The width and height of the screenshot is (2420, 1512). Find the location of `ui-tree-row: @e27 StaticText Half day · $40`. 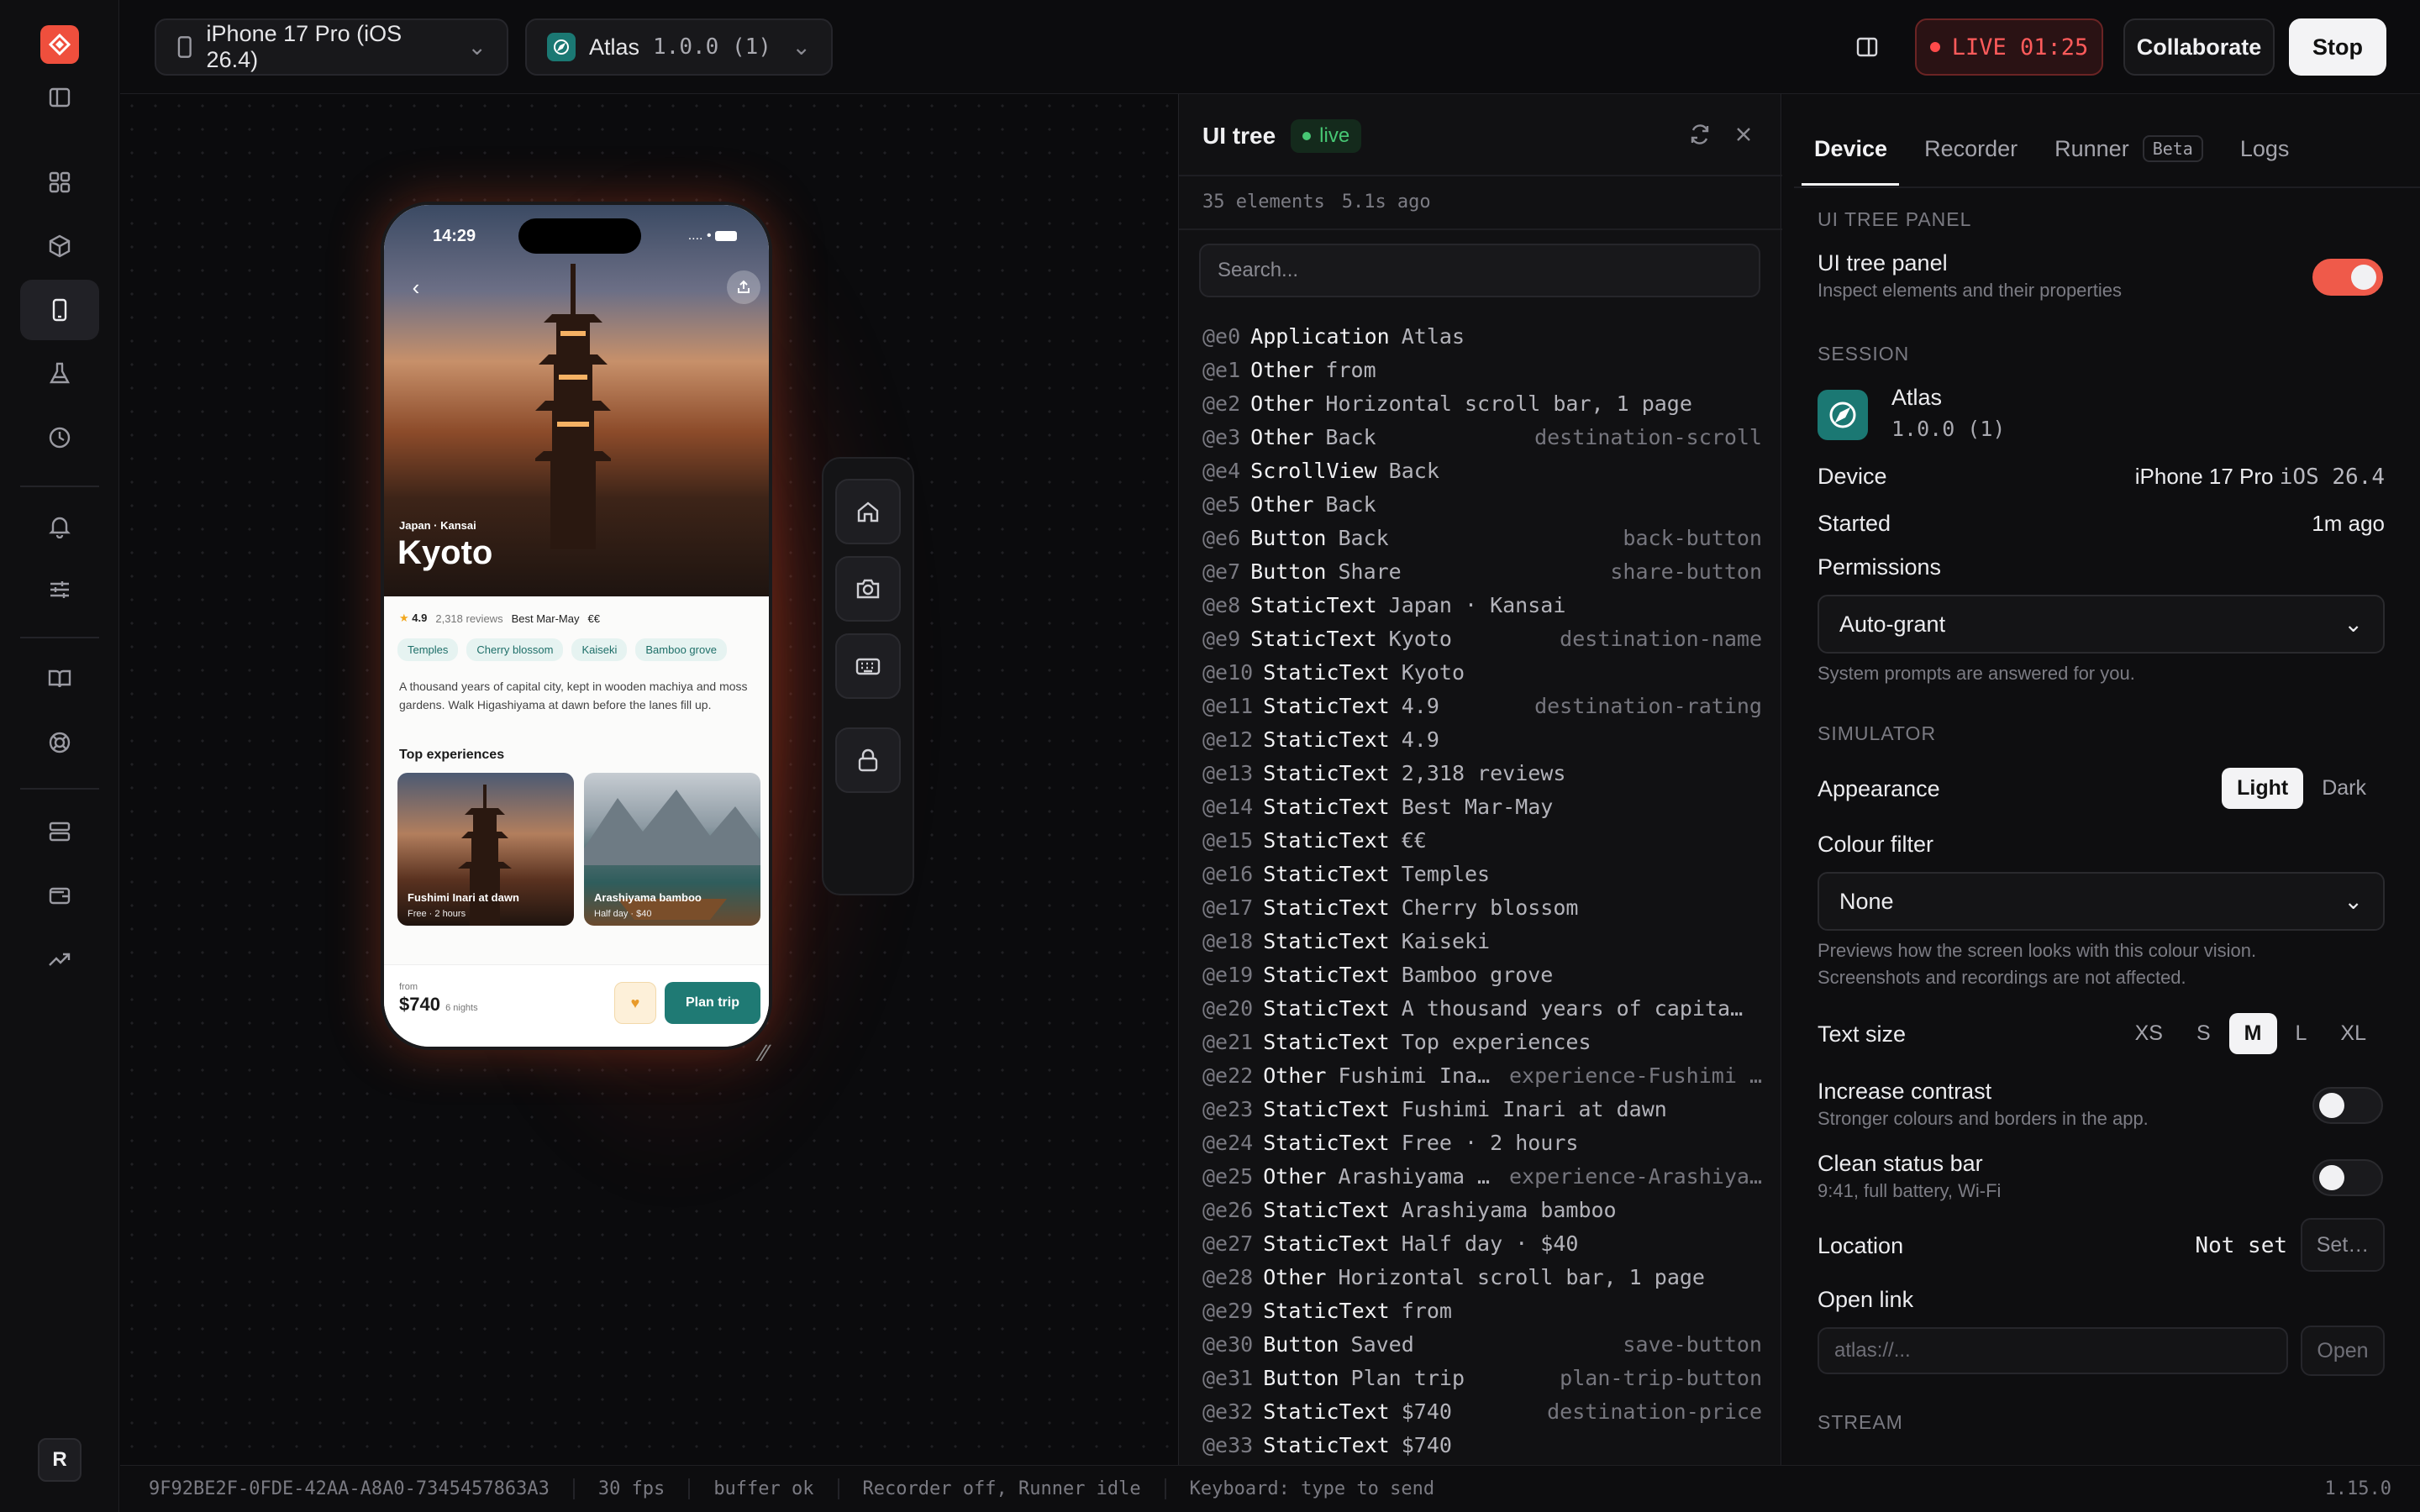

ui-tree-row: @e27 StaticText Half day · $40 is located at coordinates (1482, 1243).